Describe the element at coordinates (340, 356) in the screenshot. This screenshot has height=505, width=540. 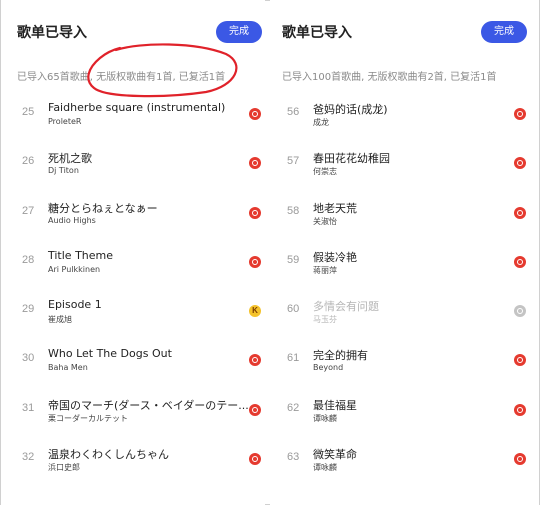
I see `song-title: 完全的拥有` at that location.